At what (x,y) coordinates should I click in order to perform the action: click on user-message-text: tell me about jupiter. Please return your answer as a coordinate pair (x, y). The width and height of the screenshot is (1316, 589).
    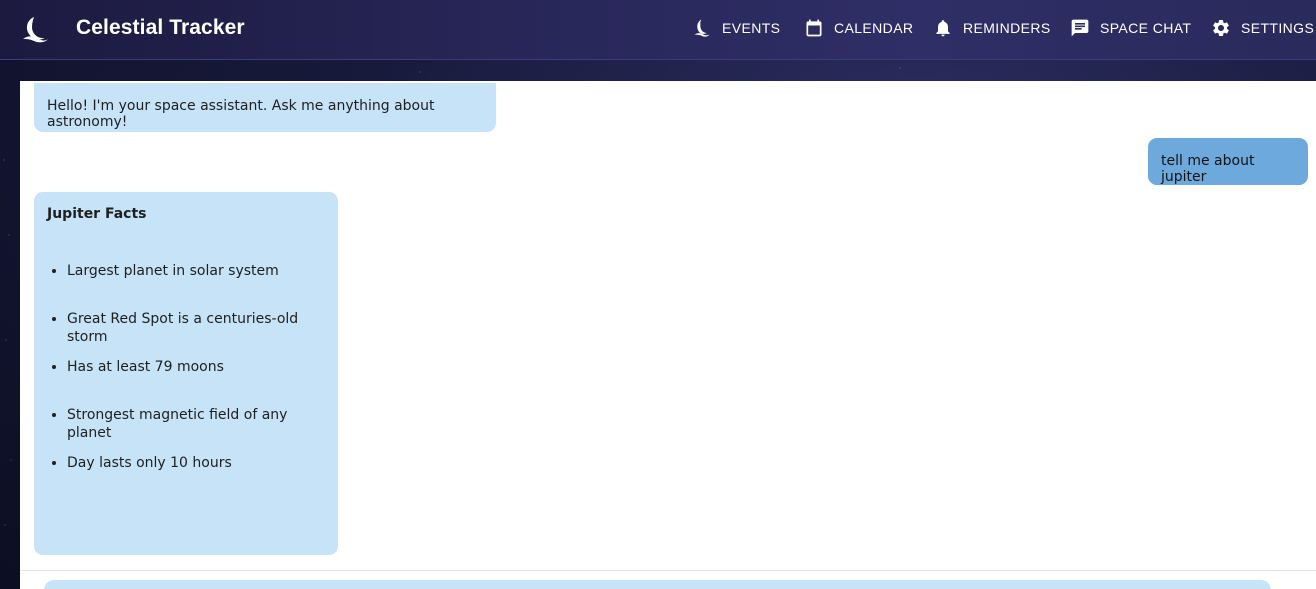
    Looking at the image, I should click on (1208, 169).